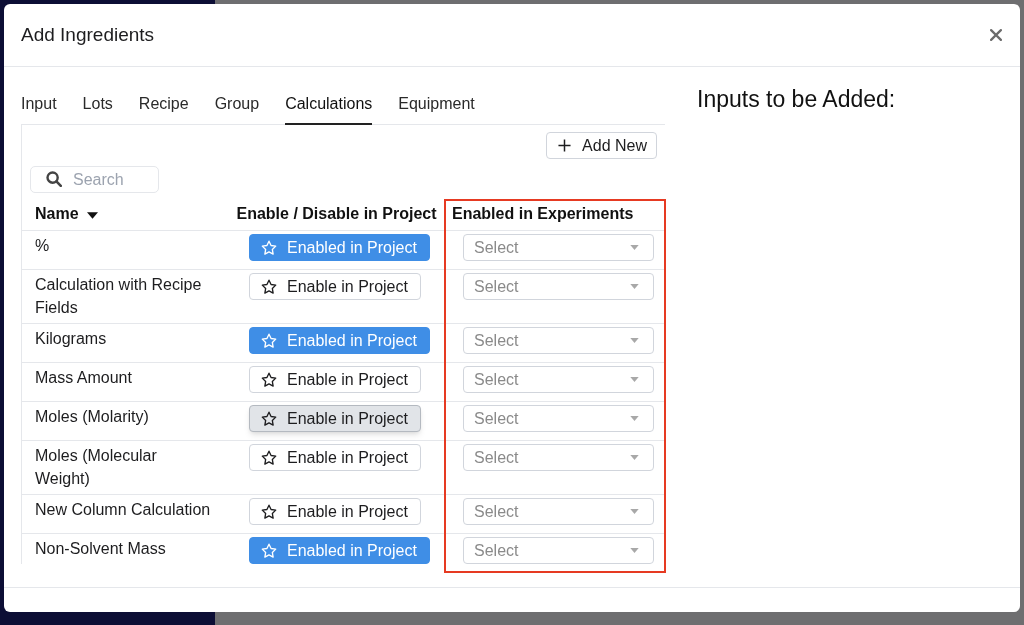 Image resolution: width=1024 pixels, height=625 pixels. What do you see at coordinates (92, 215) in the screenshot?
I see `sort-caret-icon` at bounding box center [92, 215].